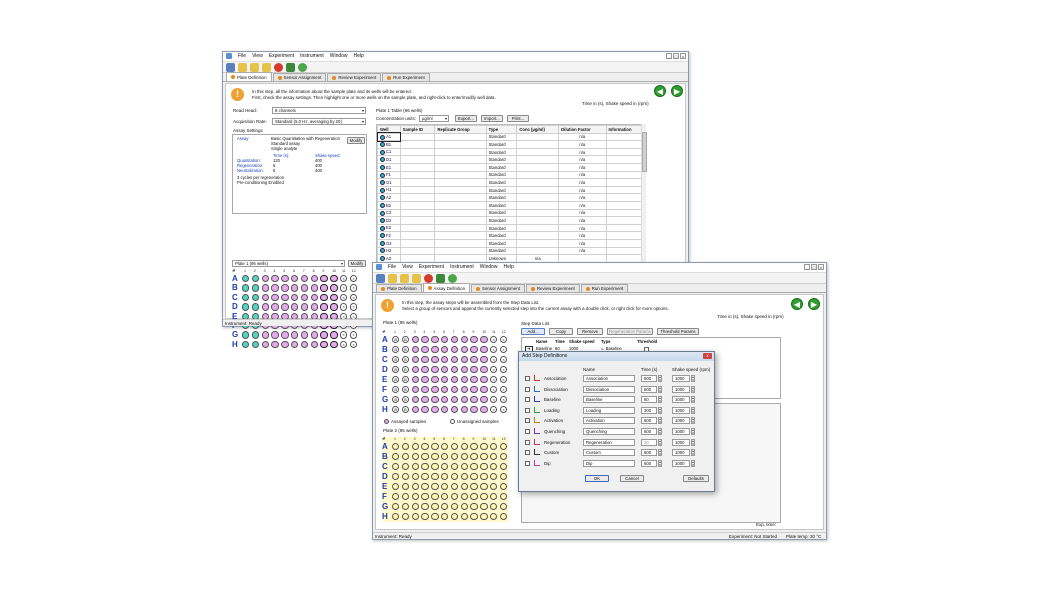  Describe the element at coordinates (257, 56) in the screenshot. I see `menu-view: View` at that location.